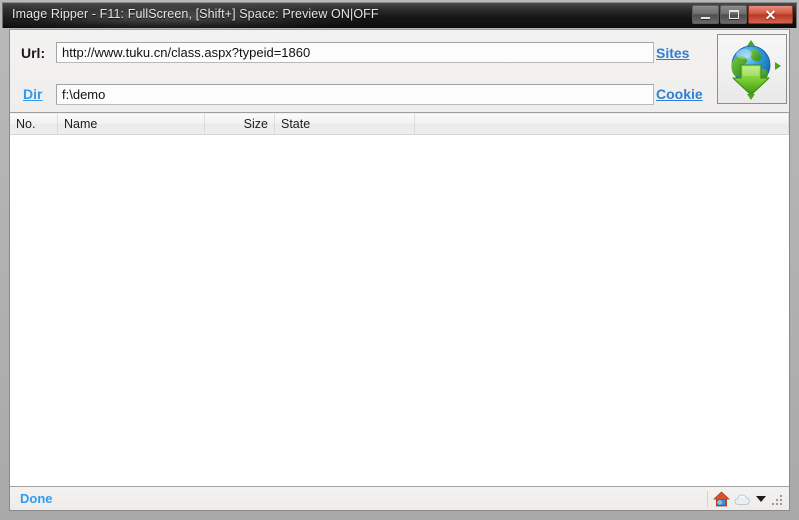  I want to click on close-icon: ✕, so click(770, 14).